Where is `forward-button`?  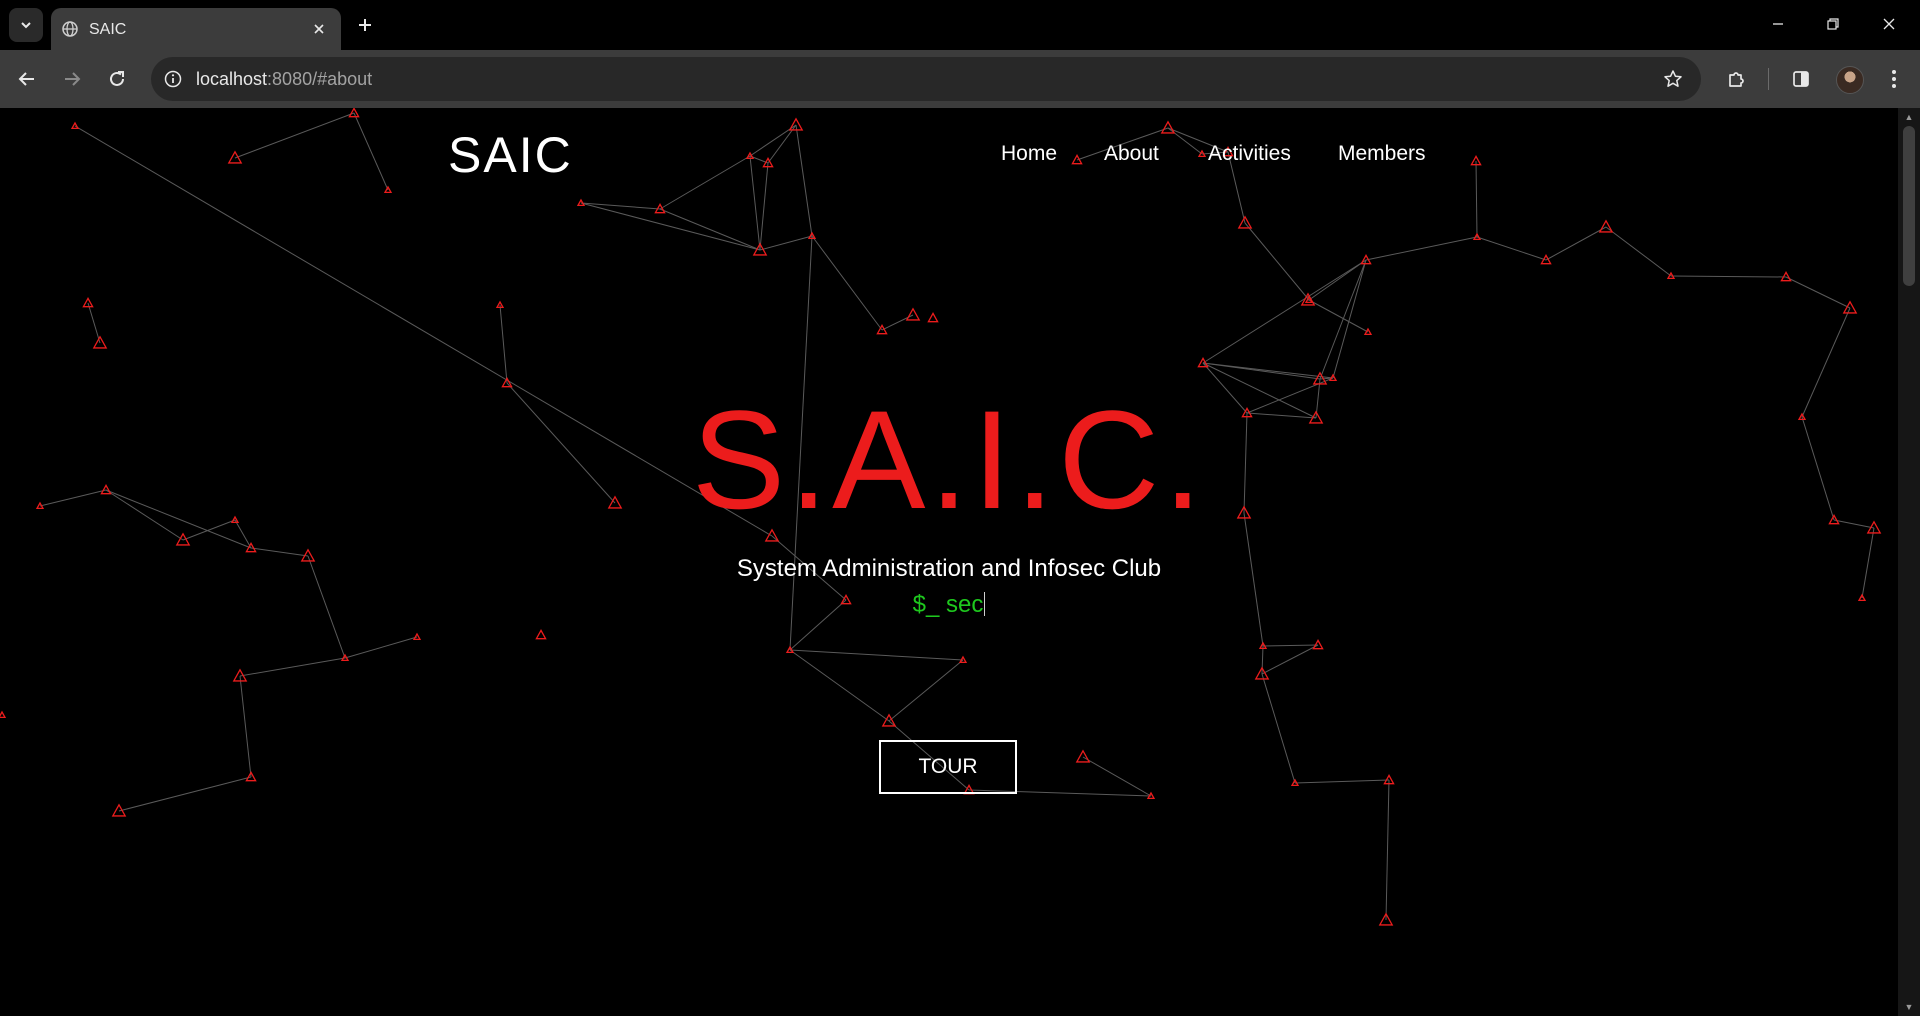
forward-button is located at coordinates (72, 79).